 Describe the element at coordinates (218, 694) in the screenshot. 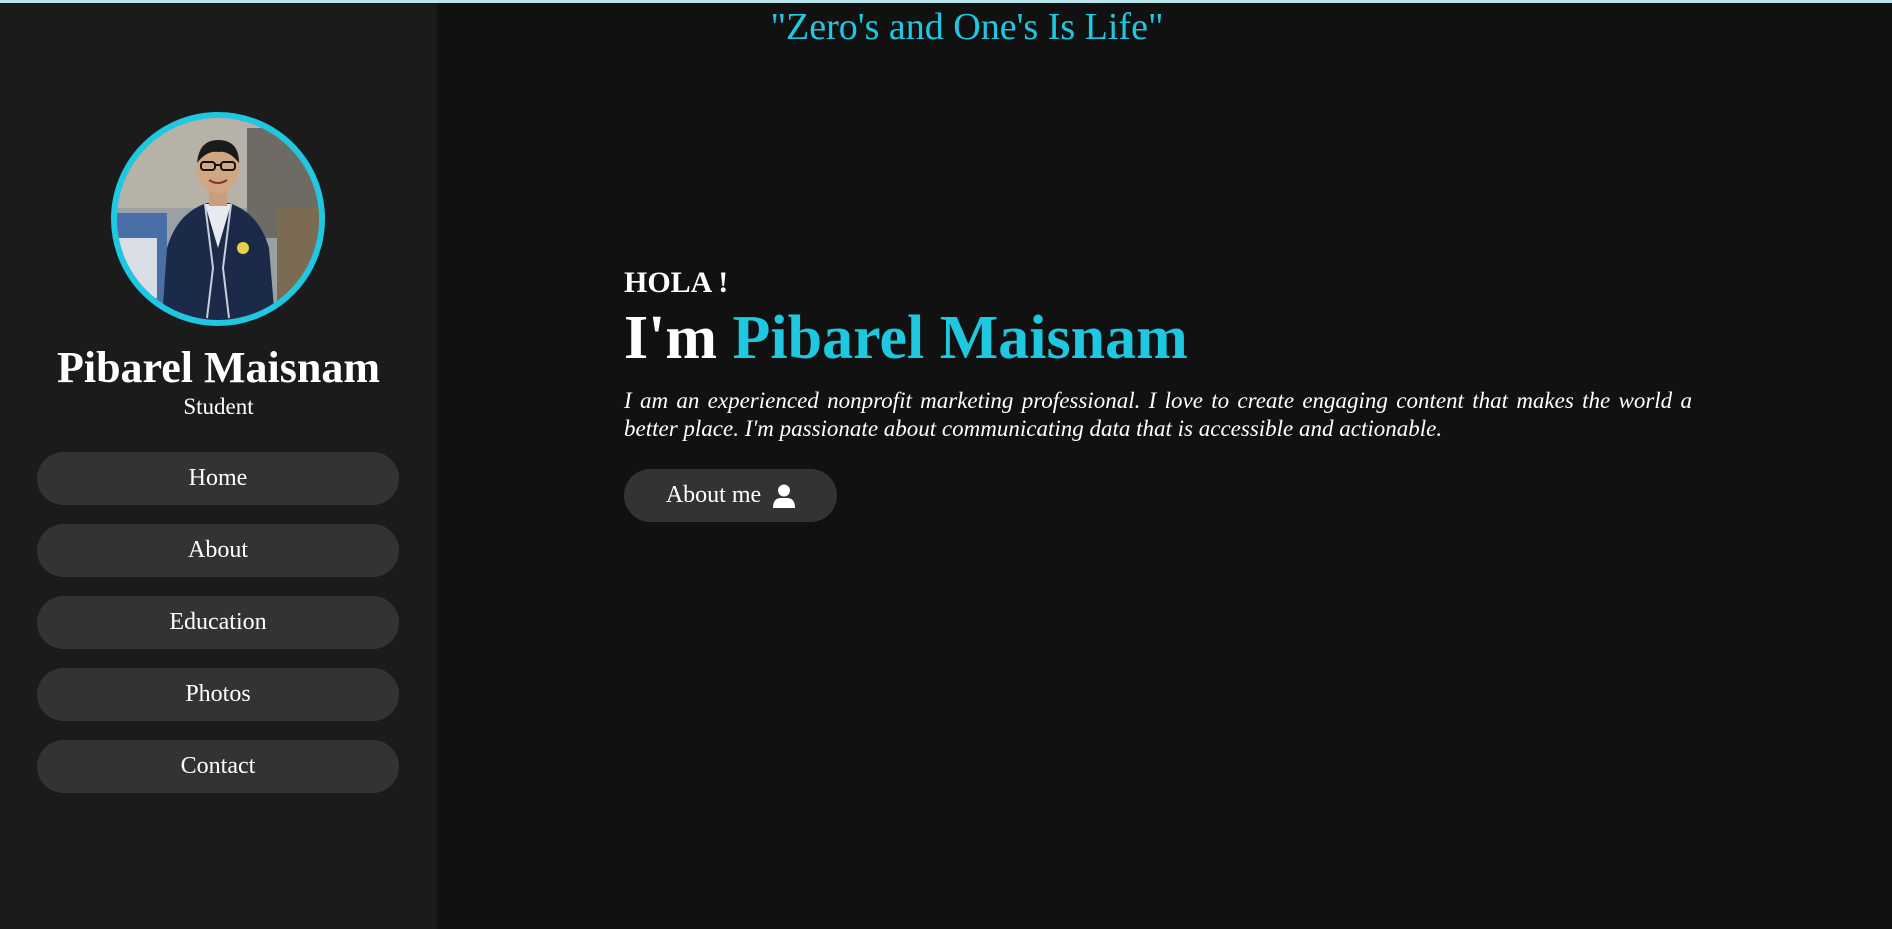

I see `nav-photos-button: Photos` at that location.